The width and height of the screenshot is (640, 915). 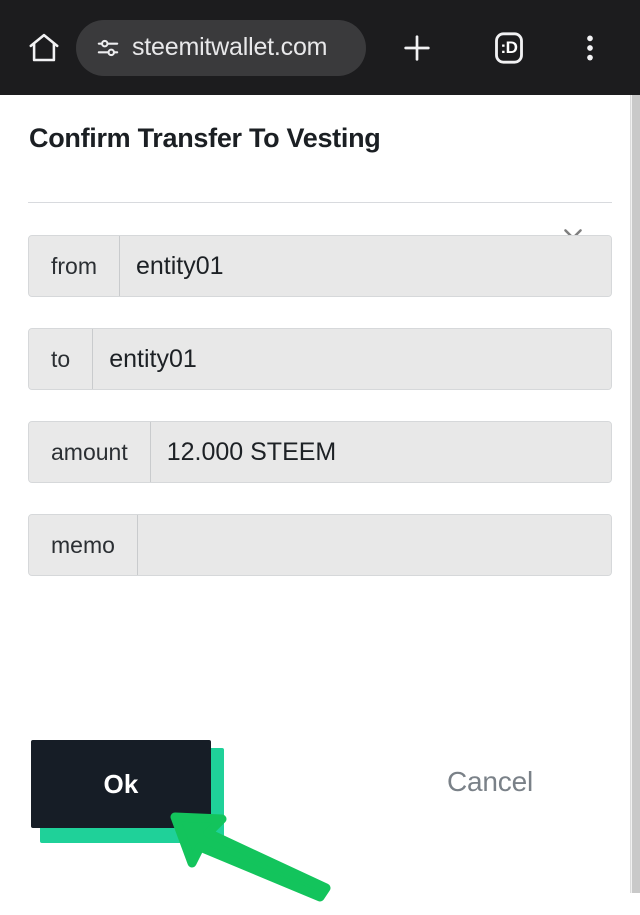 I want to click on tune-sliders-icon, so click(x=108, y=48).